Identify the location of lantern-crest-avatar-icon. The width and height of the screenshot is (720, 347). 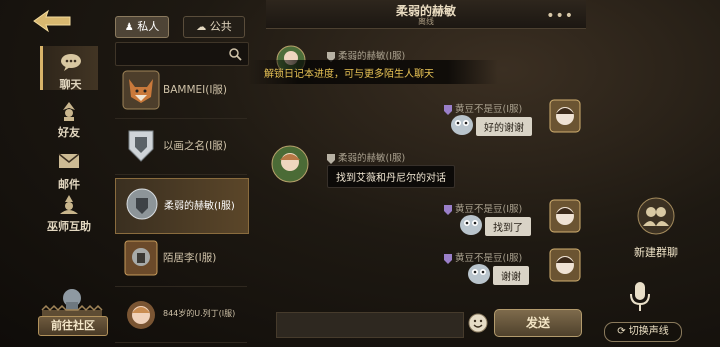
(141, 258).